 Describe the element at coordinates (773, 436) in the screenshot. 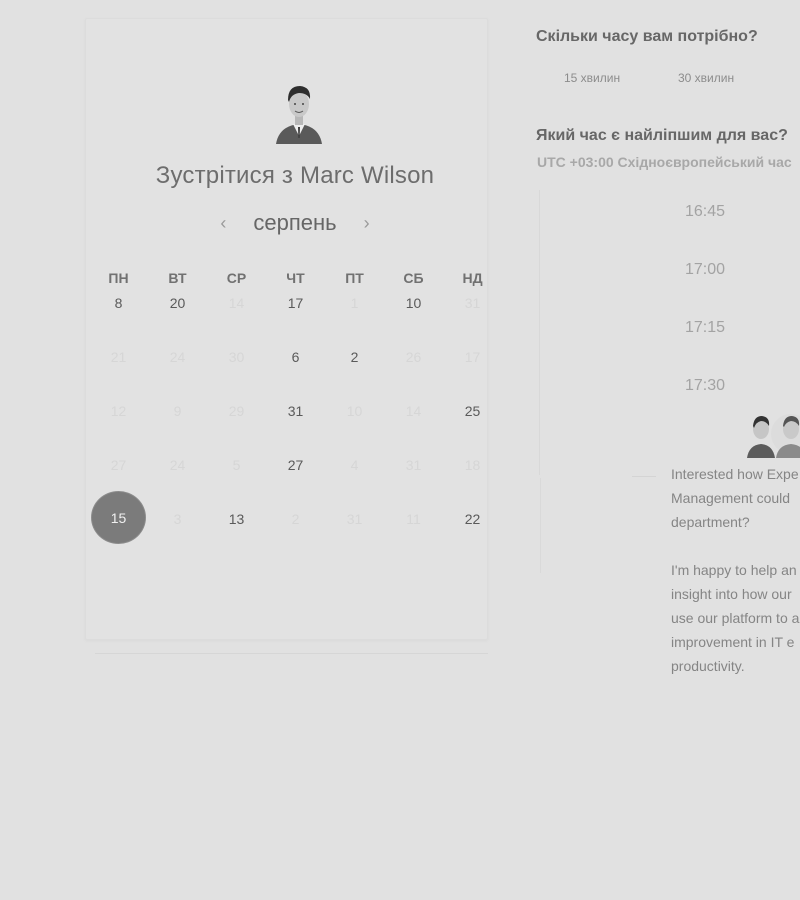

I see `team-avatars` at that location.